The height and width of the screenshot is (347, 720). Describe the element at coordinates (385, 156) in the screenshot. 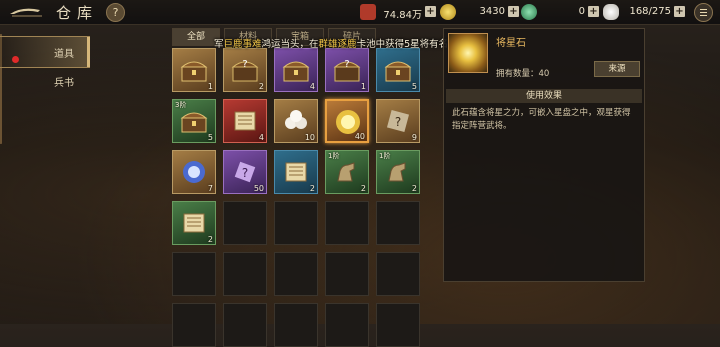

I see `item-level: 1阶` at that location.